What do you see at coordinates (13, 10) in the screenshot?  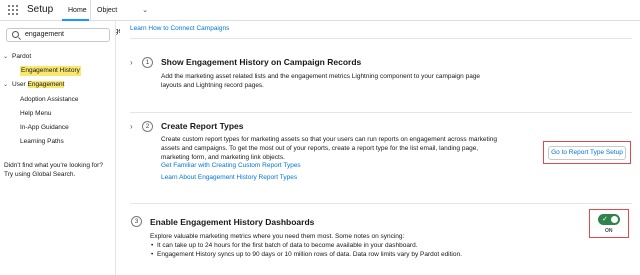 I see `app-launcher-icon` at bounding box center [13, 10].